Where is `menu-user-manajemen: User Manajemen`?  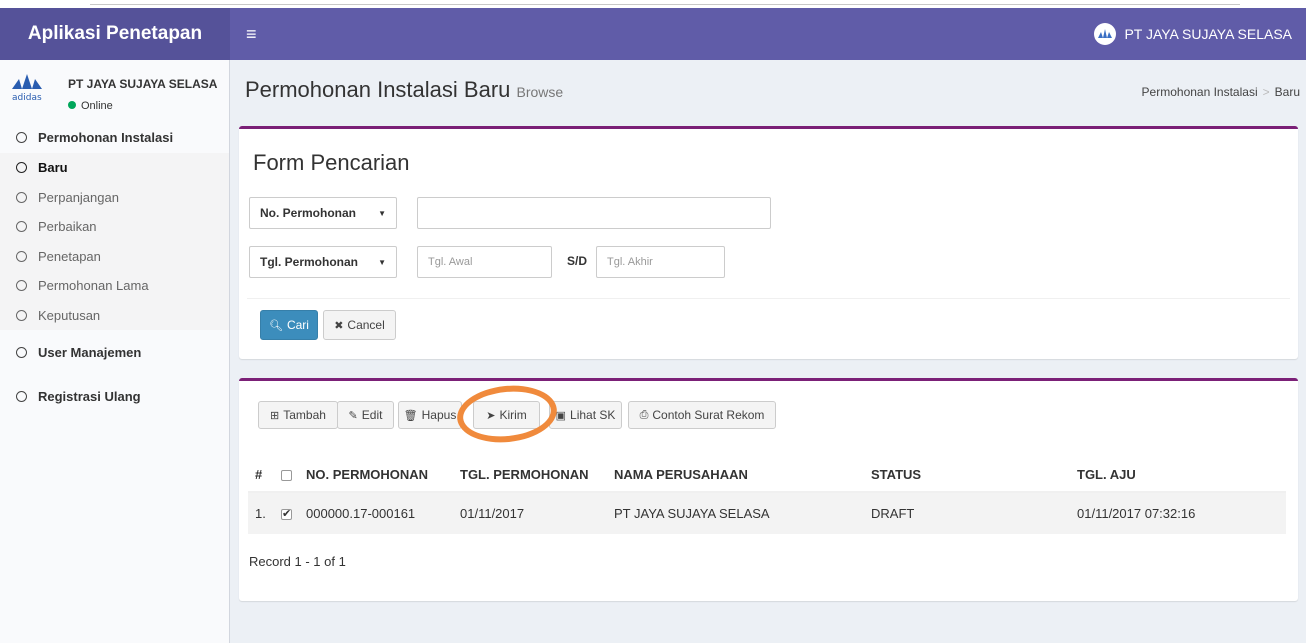
menu-user-manajemen: User Manajemen is located at coordinates (114, 352).